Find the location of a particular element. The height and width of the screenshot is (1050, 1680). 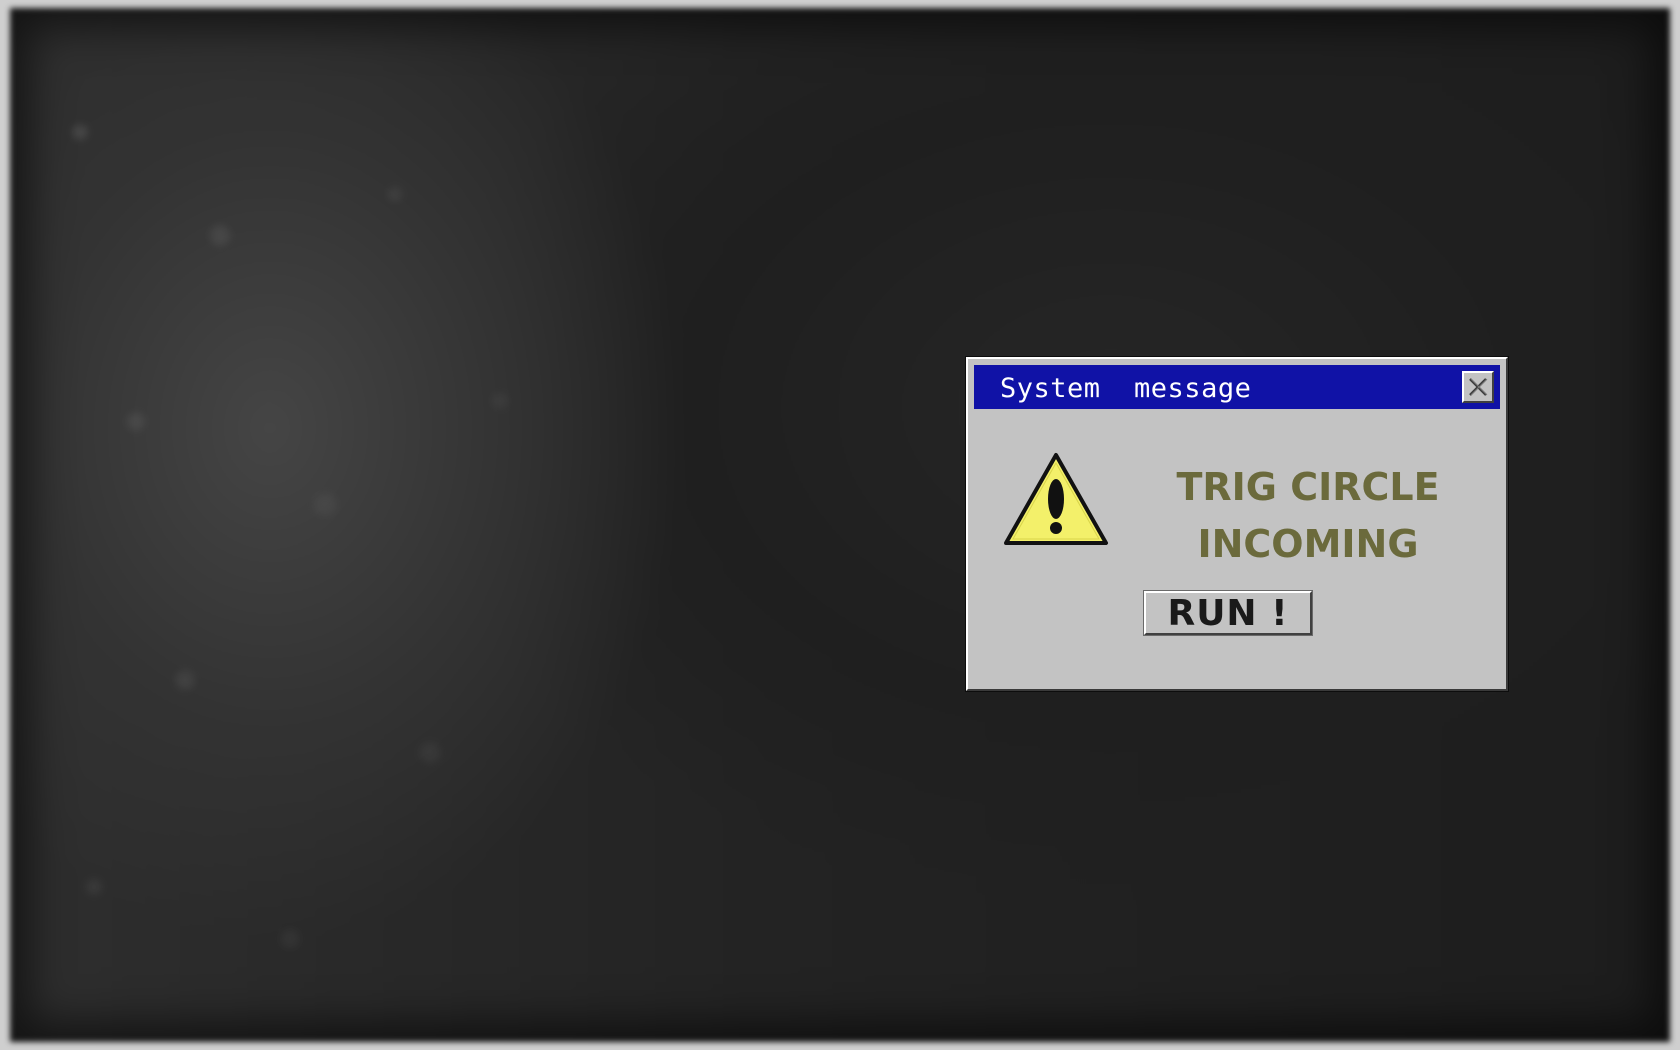

close-icon is located at coordinates (1478, 387).